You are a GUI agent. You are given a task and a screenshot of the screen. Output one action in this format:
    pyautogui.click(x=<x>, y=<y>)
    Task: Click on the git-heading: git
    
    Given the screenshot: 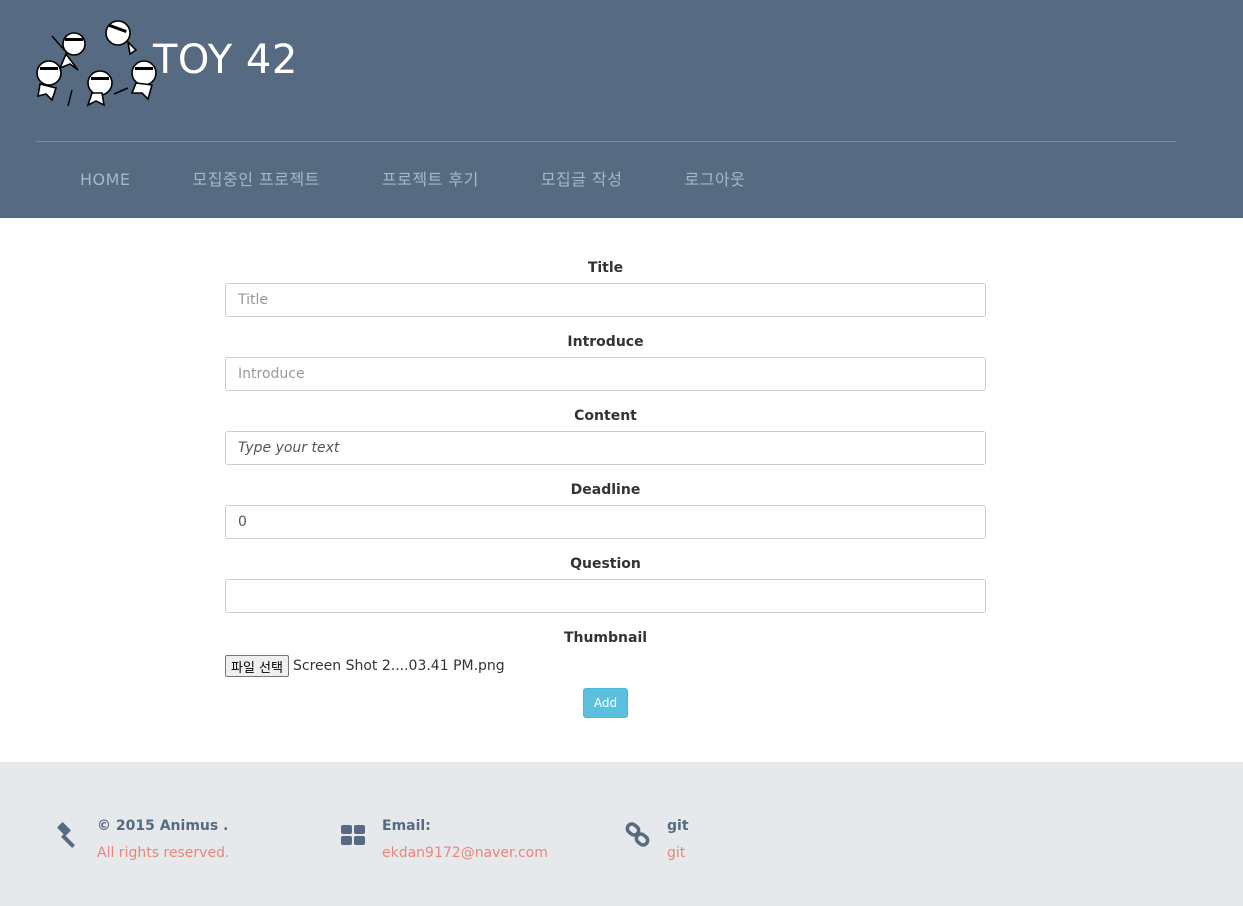 What is the action you would take?
    pyautogui.click(x=678, y=826)
    